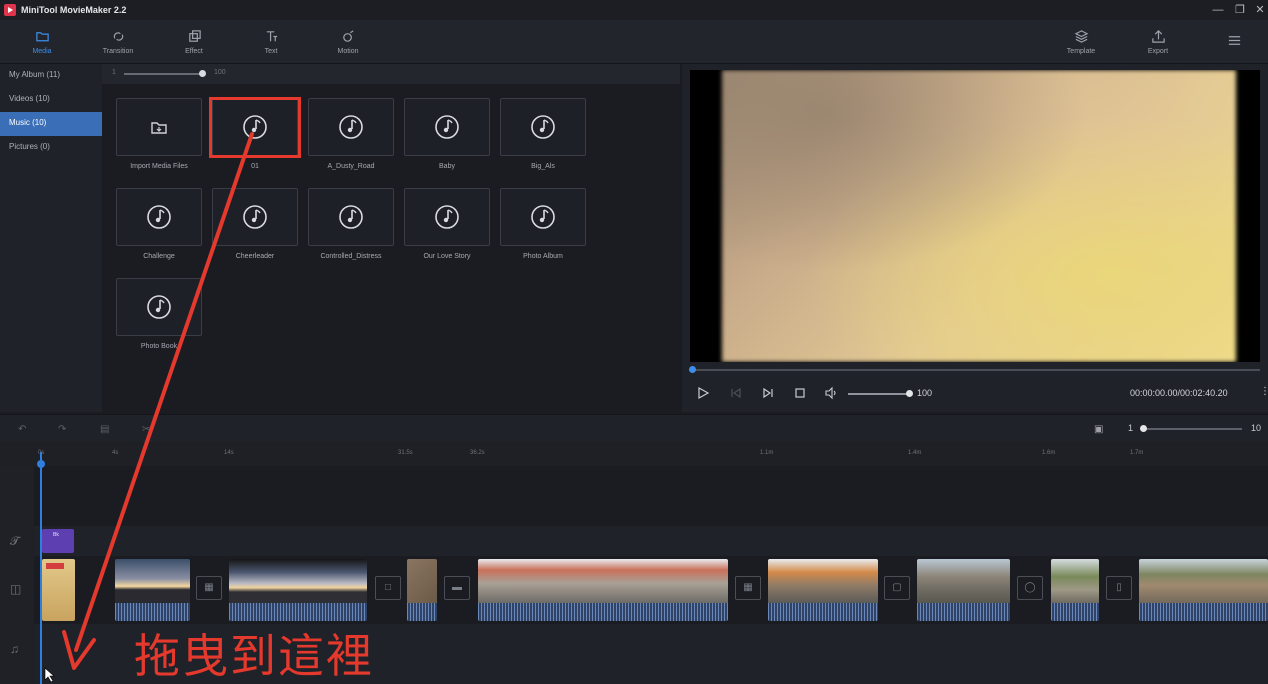  I want to click on music-tile-a-dusty-road, so click(351, 127).